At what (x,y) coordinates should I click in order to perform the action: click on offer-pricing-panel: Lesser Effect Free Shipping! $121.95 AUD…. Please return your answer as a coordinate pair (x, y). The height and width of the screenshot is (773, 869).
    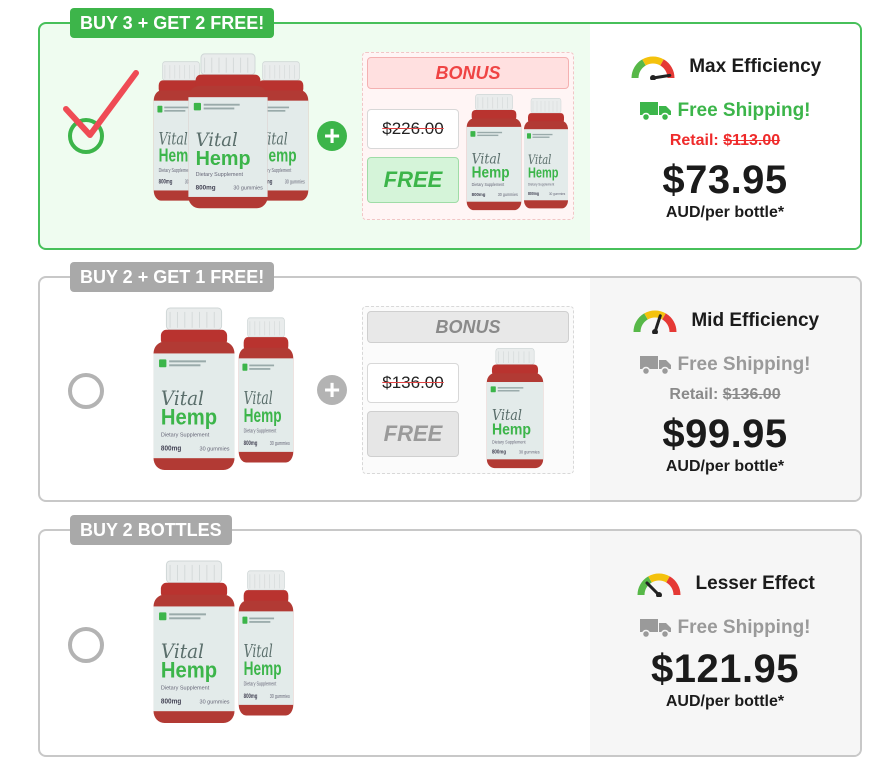
    Looking at the image, I should click on (725, 643).